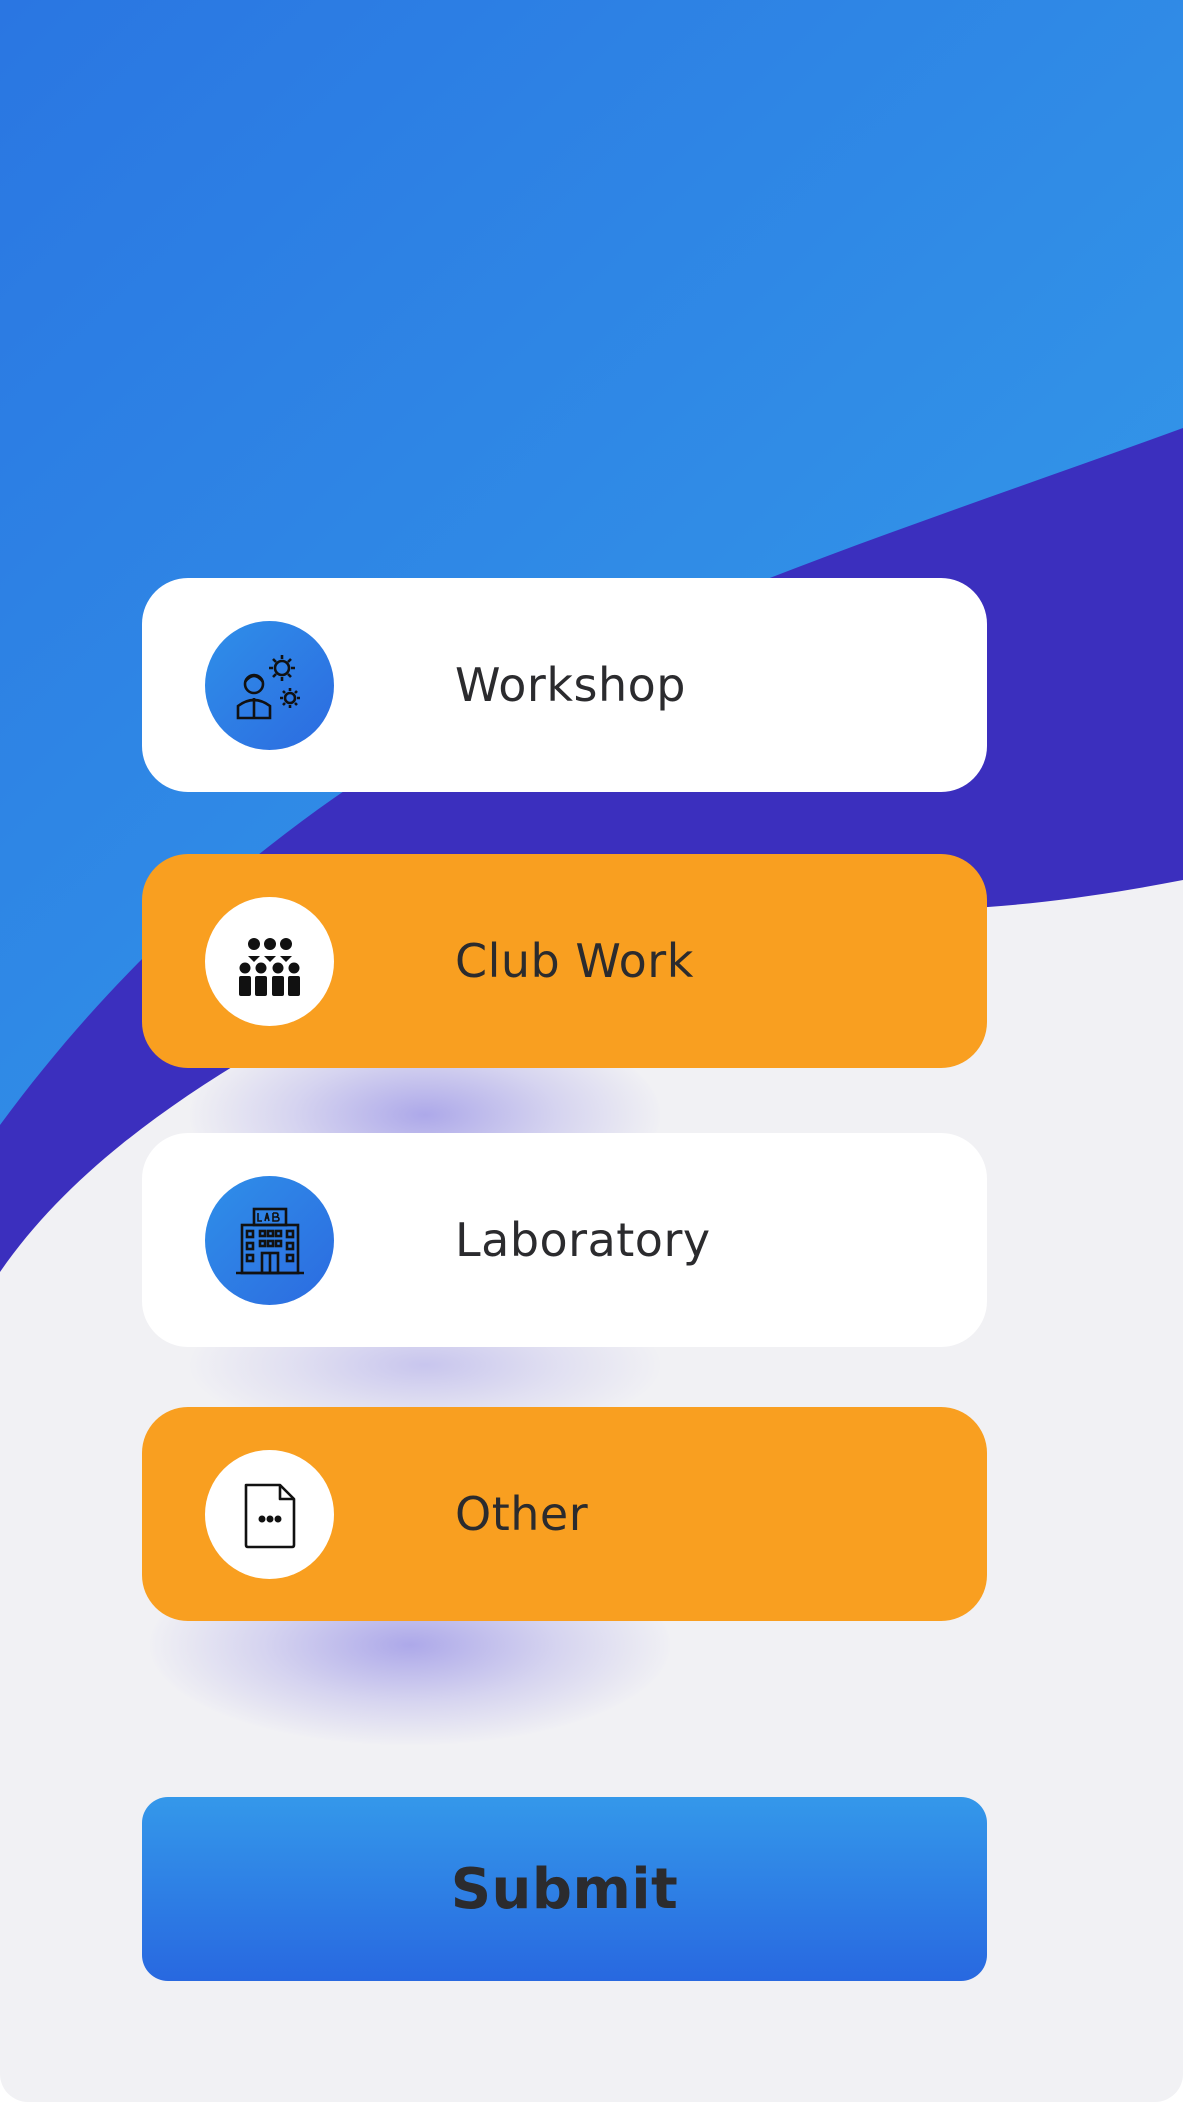 This screenshot has width=1183, height=2102. I want to click on option-laboratory: Laboratory, so click(564, 1240).